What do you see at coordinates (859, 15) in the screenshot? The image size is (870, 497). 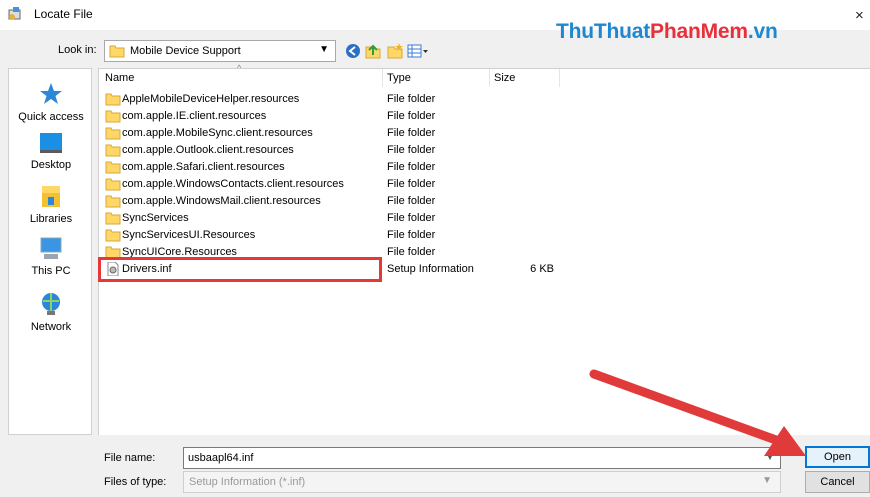 I see `close-button: ×` at bounding box center [859, 15].